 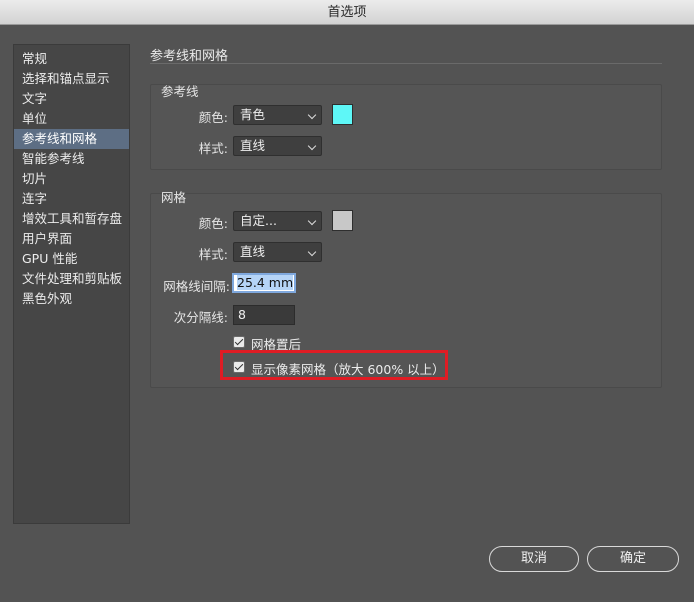 What do you see at coordinates (71, 139) in the screenshot?
I see `sidebar-item-guides-grid: 参考线和网格` at bounding box center [71, 139].